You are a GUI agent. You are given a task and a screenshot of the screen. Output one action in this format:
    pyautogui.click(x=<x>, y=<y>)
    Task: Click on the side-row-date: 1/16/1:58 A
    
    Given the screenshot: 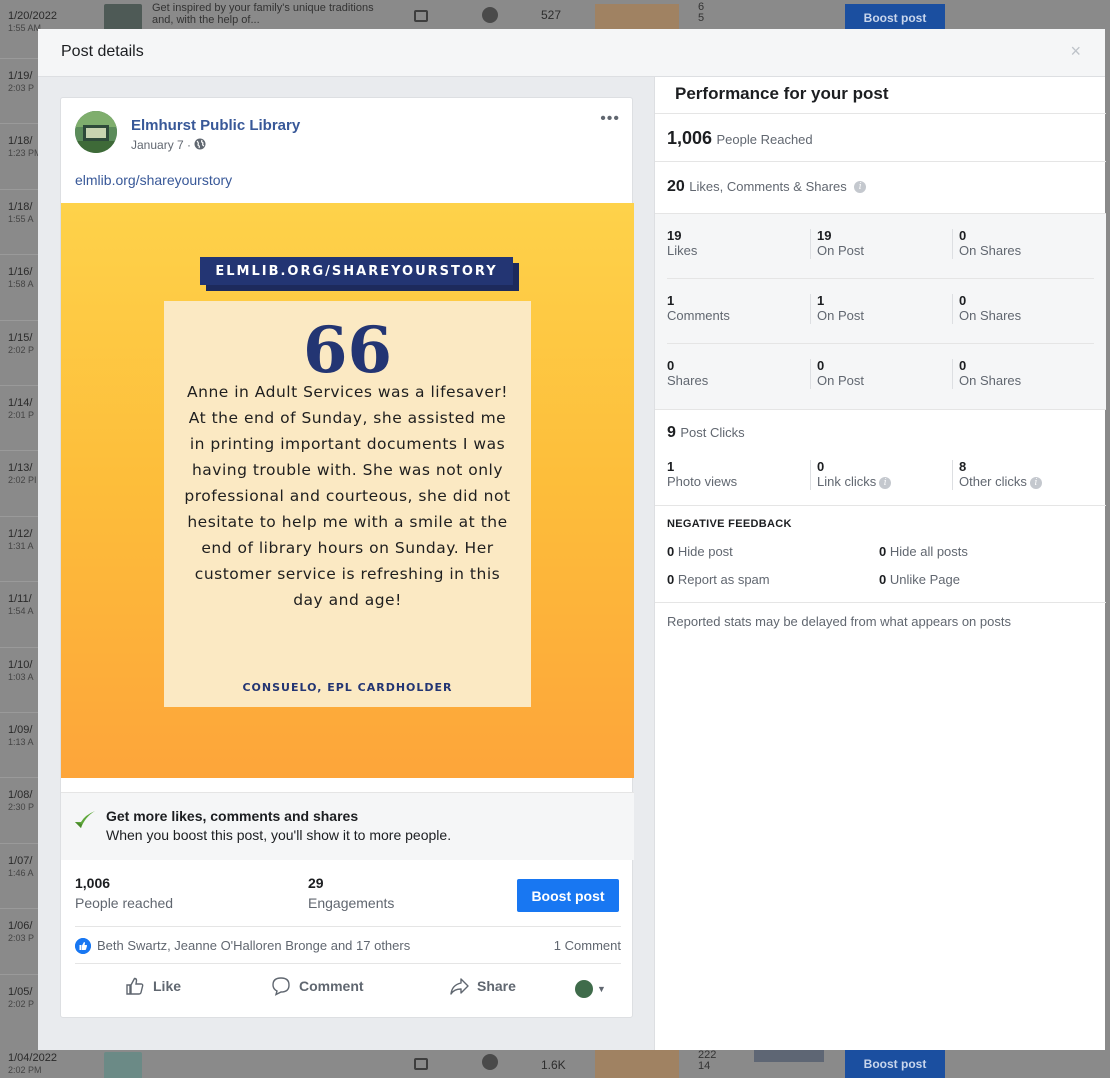 What is the action you would take?
    pyautogui.click(x=21, y=278)
    